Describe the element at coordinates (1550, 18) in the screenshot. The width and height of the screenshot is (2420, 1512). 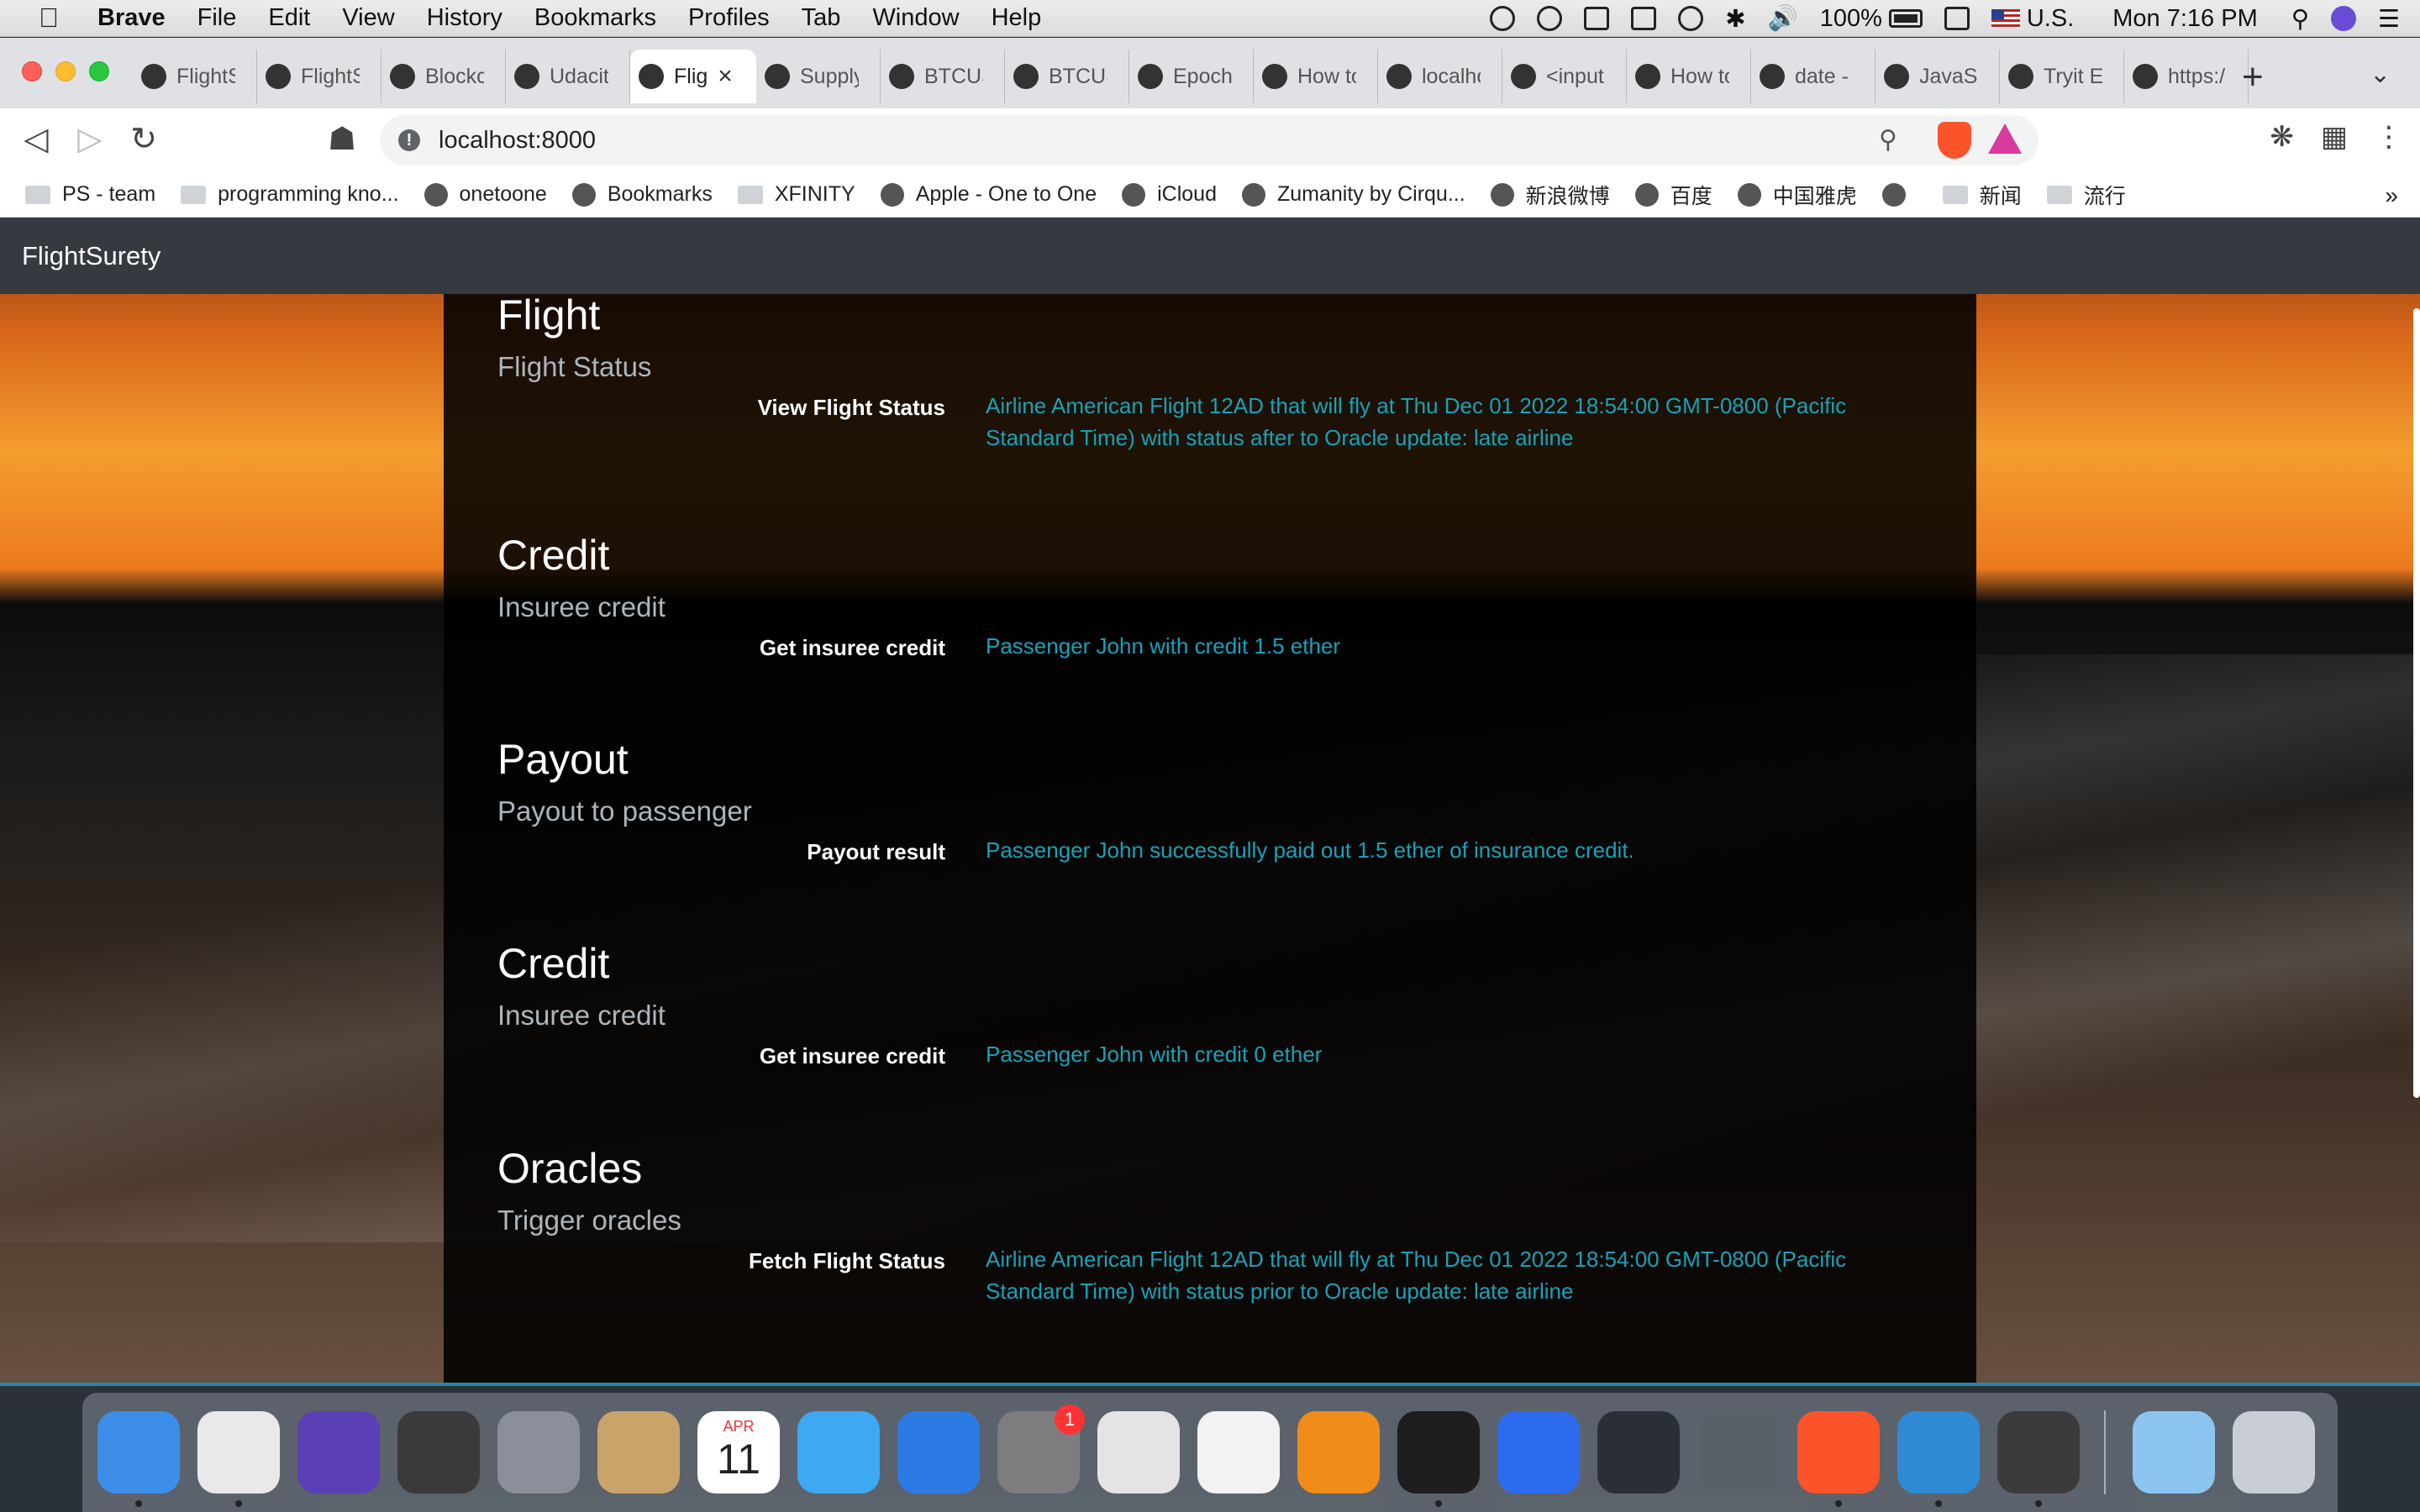
I see `onepassword-icon` at that location.